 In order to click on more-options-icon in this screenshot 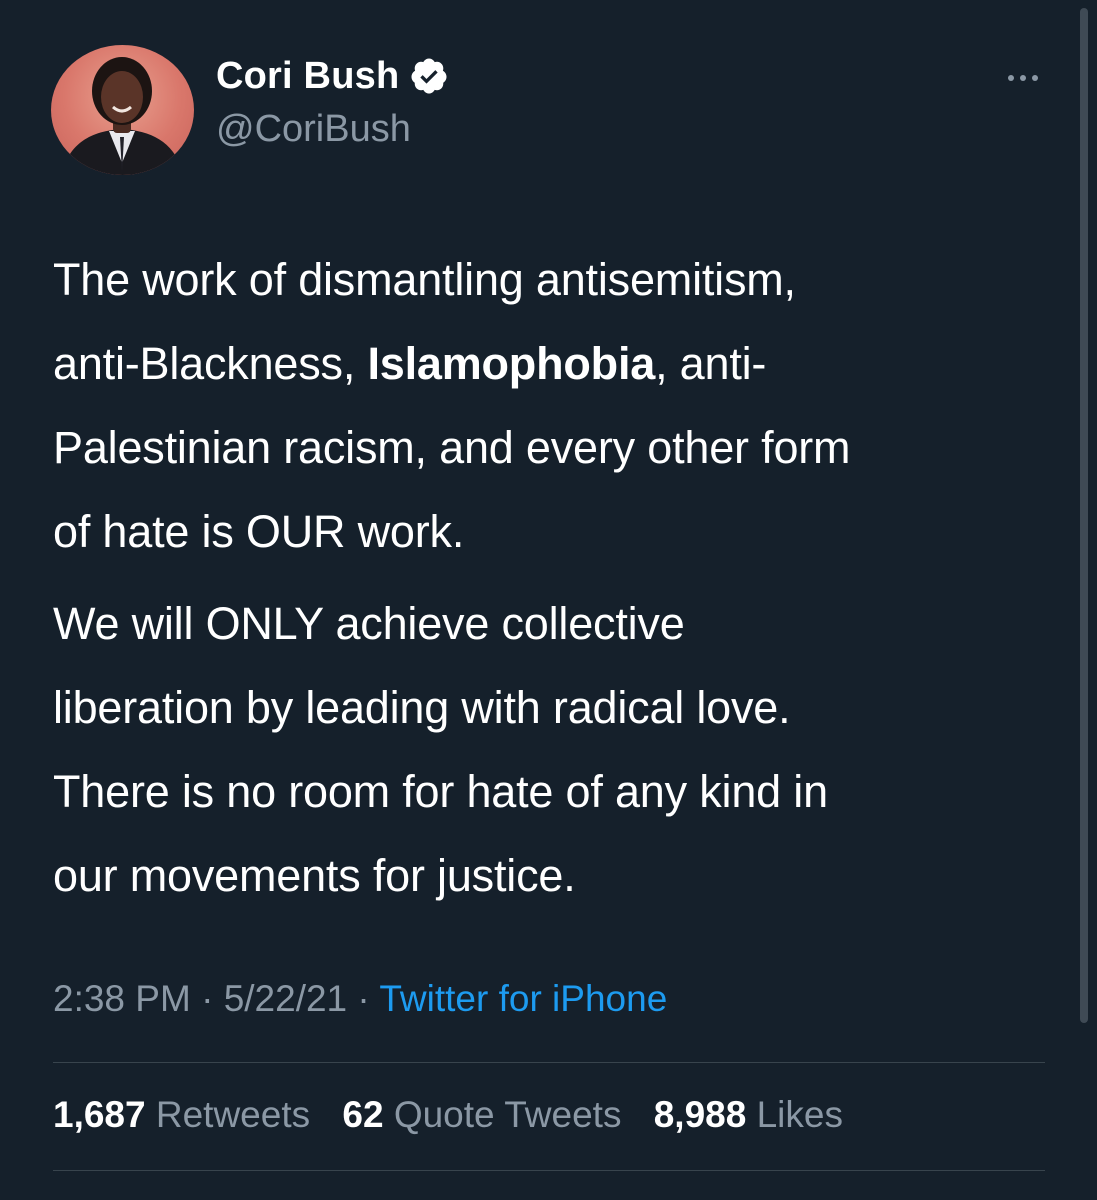, I will do `click(1023, 78)`.